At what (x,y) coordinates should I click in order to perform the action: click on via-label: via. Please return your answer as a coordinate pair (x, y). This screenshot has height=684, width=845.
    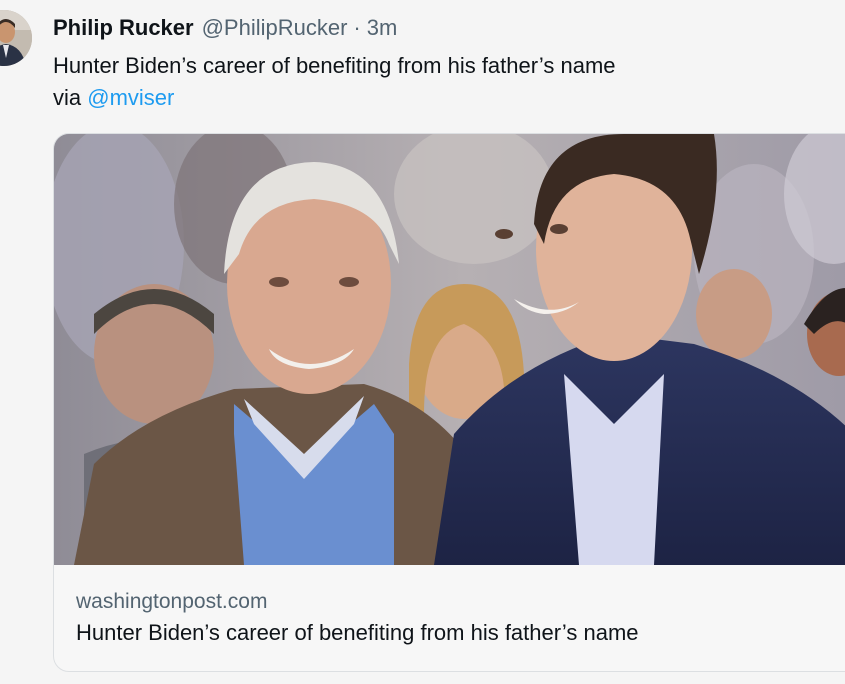
    Looking at the image, I should click on (67, 97).